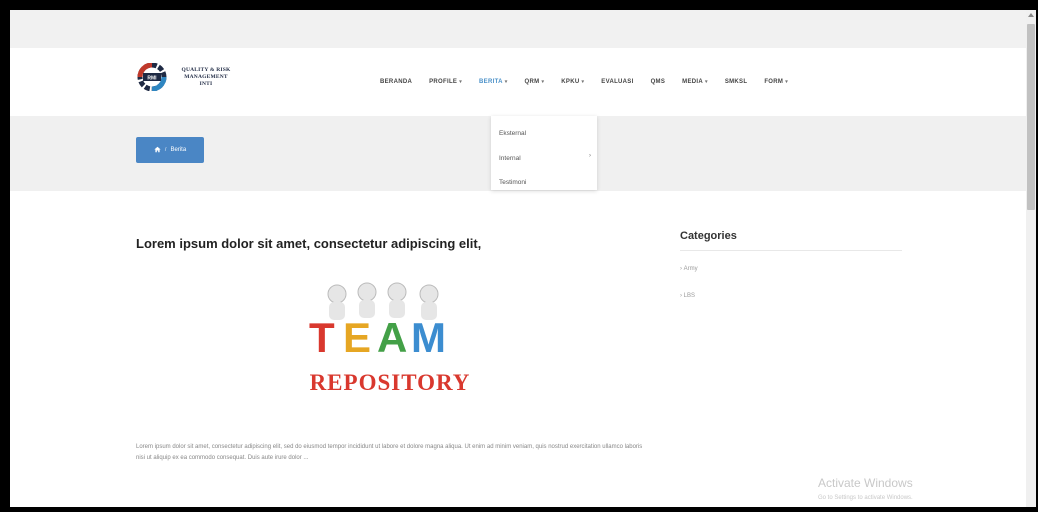 The height and width of the screenshot is (512, 1038). I want to click on category-item-lbs: › LBS, so click(687, 296).